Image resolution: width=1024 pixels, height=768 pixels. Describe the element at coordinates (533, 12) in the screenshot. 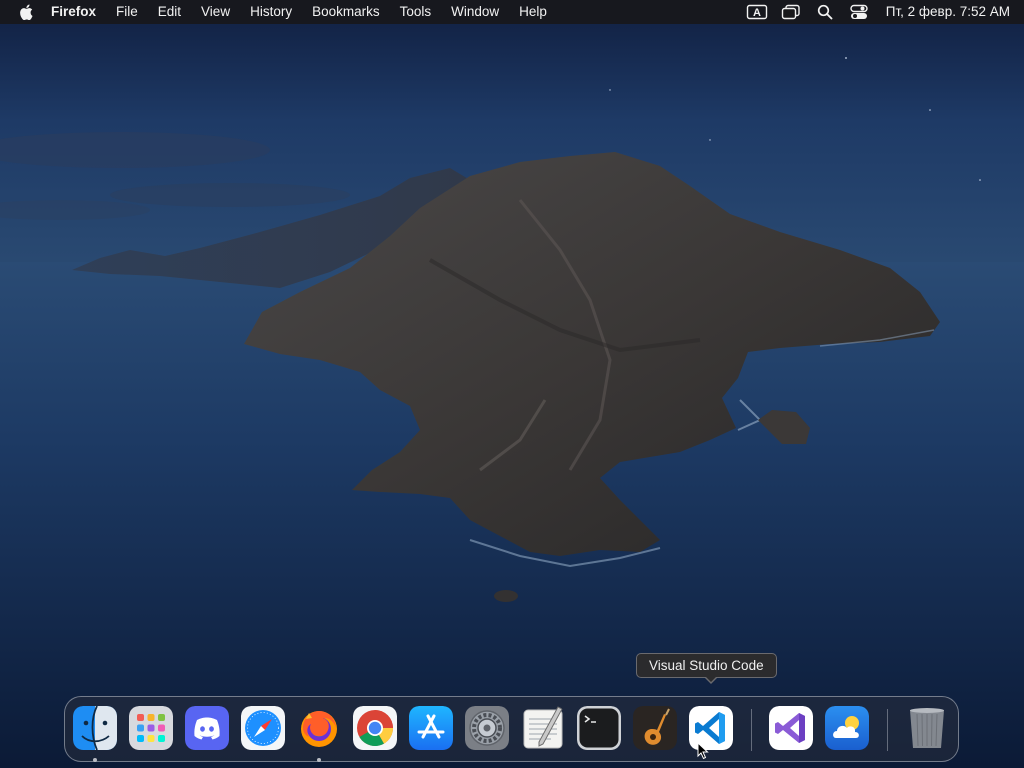

I see `menu-help: Help` at that location.